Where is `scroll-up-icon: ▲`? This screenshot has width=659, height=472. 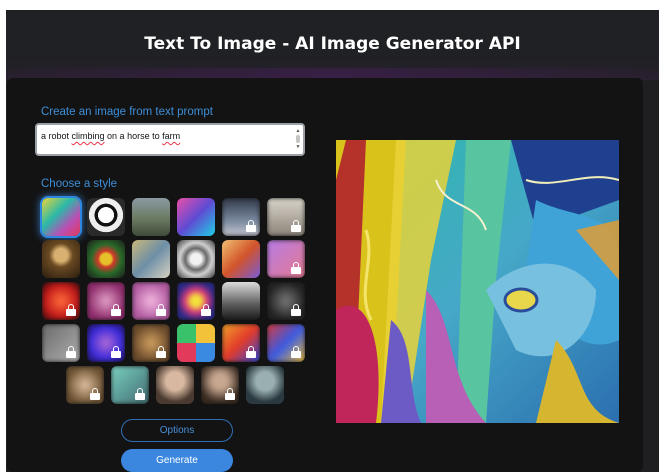 scroll-up-icon: ▲ is located at coordinates (298, 131).